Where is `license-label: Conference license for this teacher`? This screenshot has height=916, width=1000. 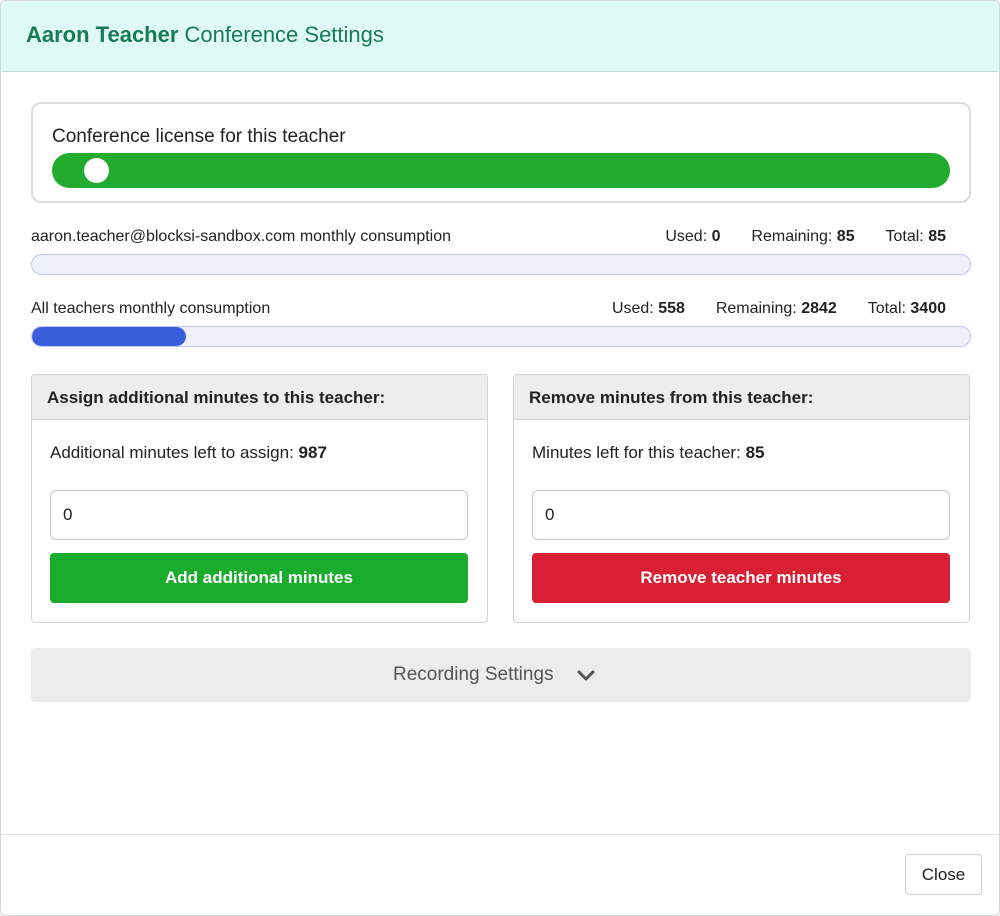
license-label: Conference license for this teacher is located at coordinates (199, 136).